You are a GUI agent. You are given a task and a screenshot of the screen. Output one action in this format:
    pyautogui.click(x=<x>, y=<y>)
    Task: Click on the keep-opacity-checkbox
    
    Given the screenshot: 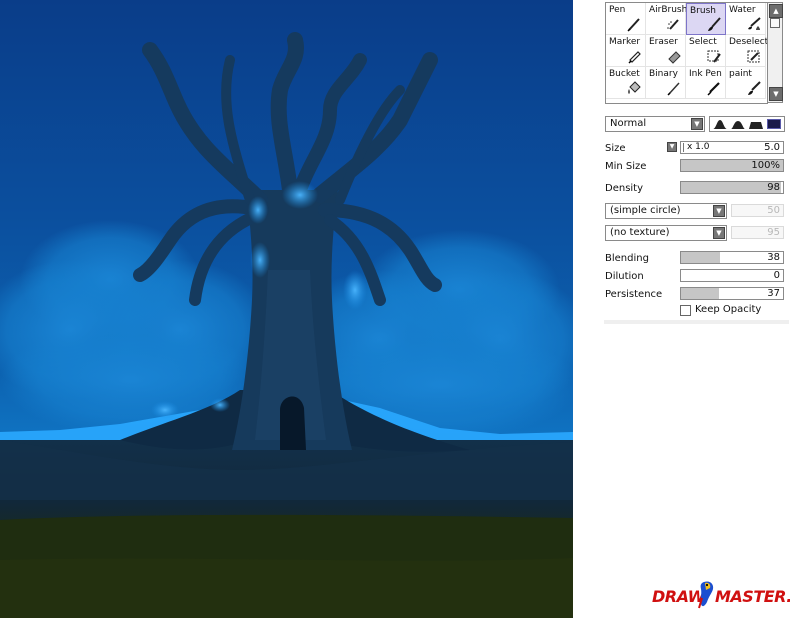 What is the action you would take?
    pyautogui.click(x=685, y=310)
    